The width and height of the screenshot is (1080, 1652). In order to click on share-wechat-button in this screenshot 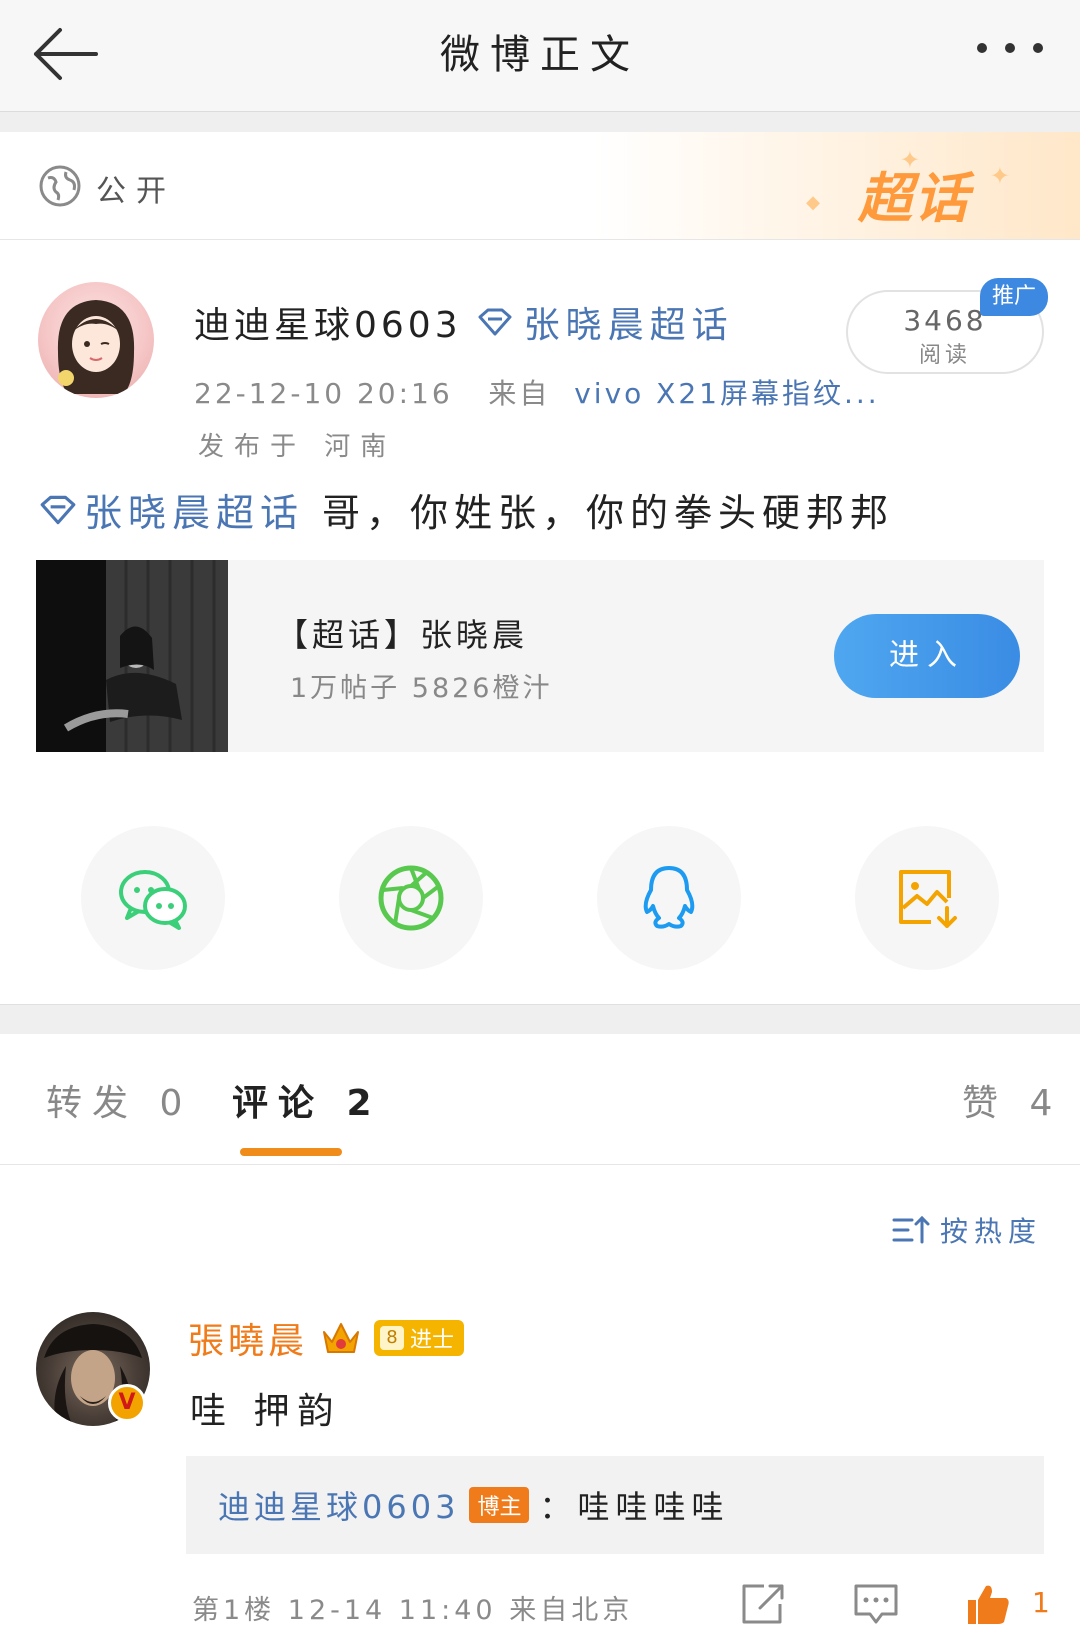, I will do `click(153, 898)`.